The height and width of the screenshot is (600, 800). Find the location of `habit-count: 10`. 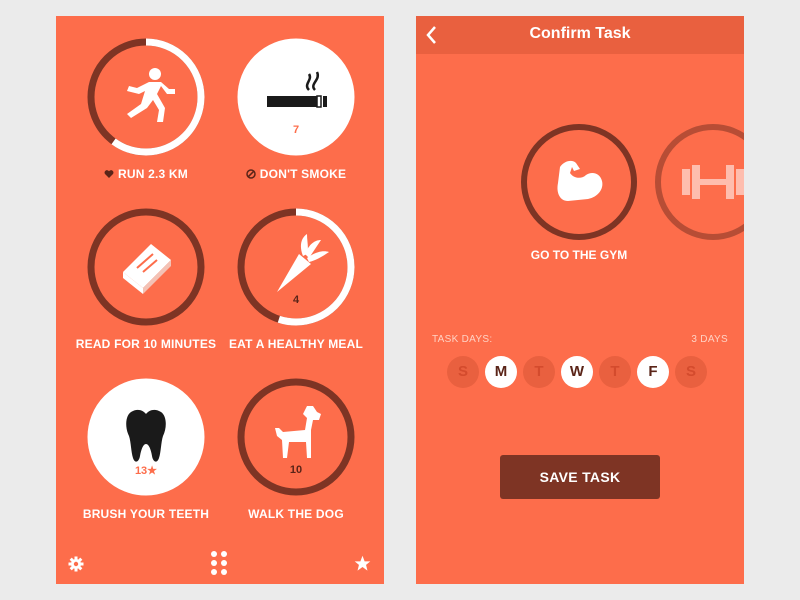

habit-count: 10 is located at coordinates (296, 470).